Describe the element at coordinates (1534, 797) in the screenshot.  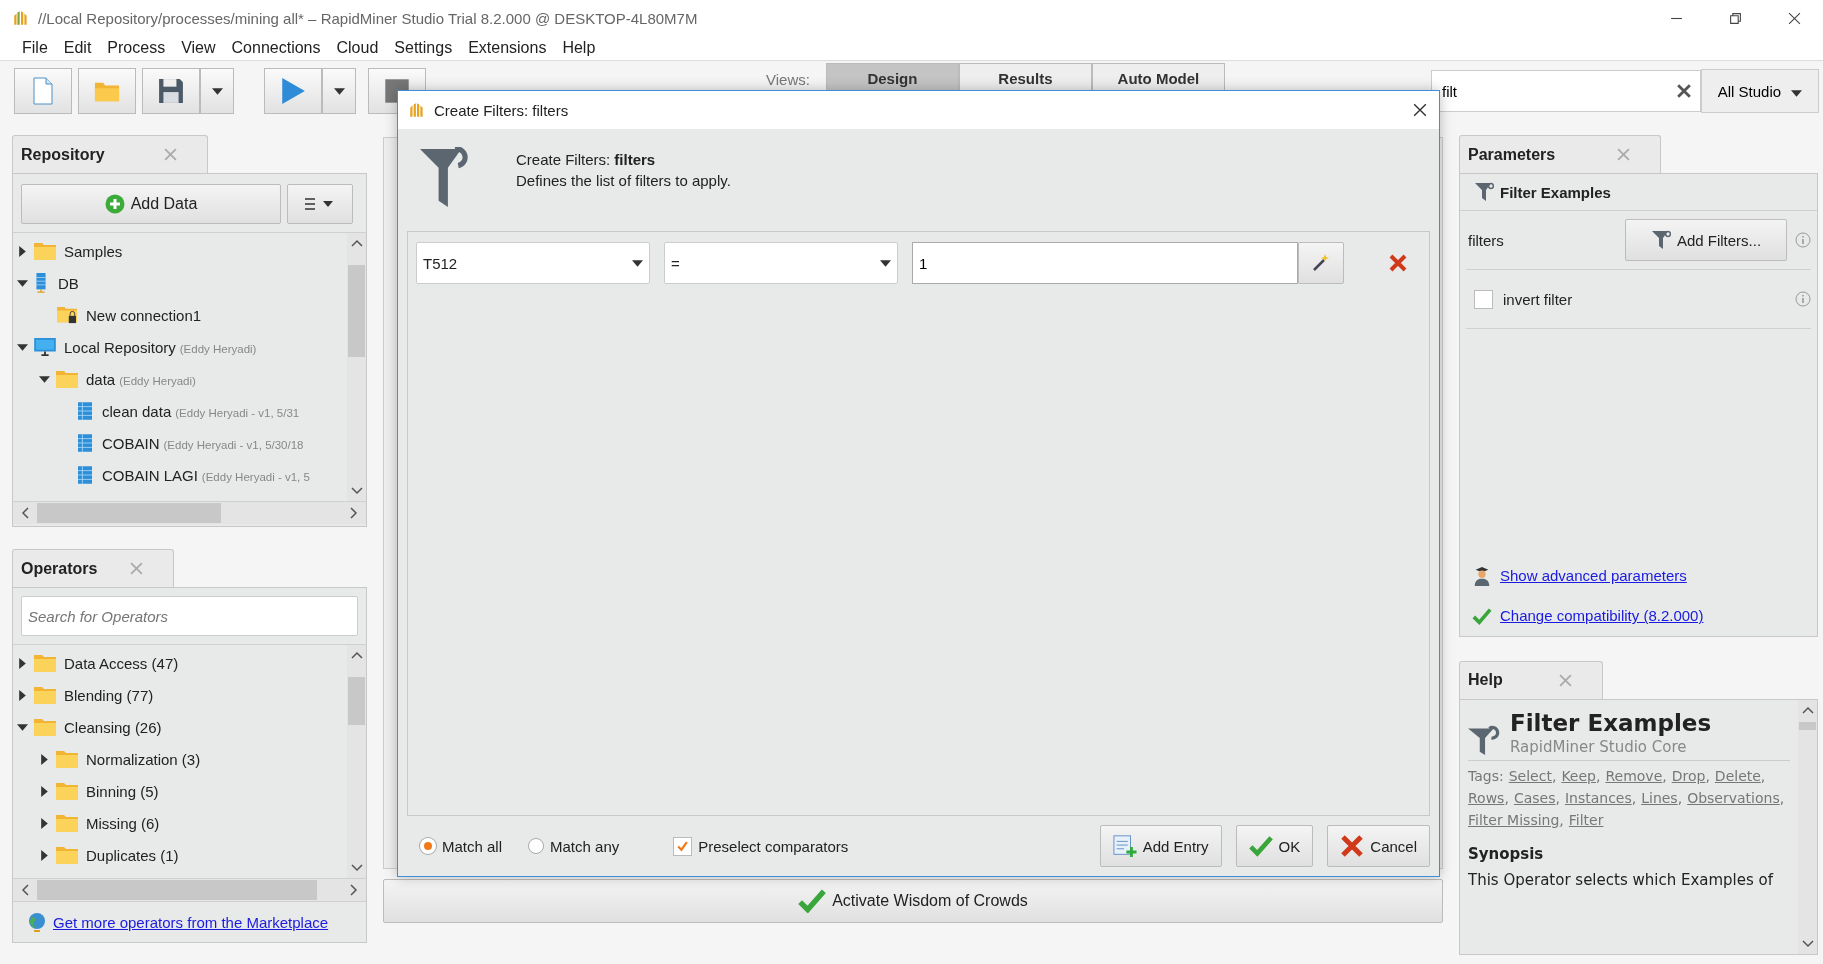
I see `tag-link: Cases` at that location.